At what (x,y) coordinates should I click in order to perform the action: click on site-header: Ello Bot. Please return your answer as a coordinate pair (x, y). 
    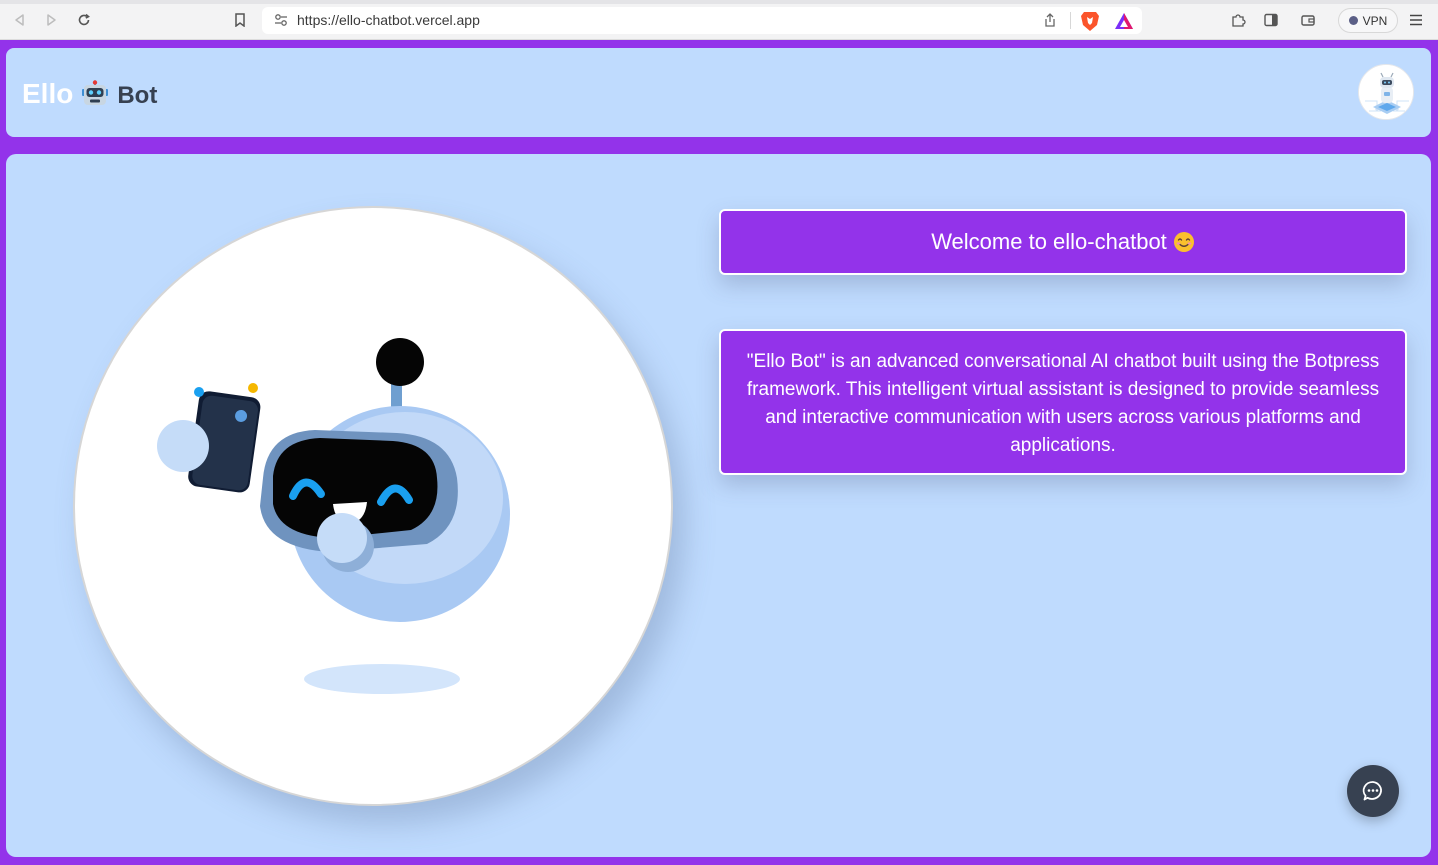
    Looking at the image, I should click on (718, 92).